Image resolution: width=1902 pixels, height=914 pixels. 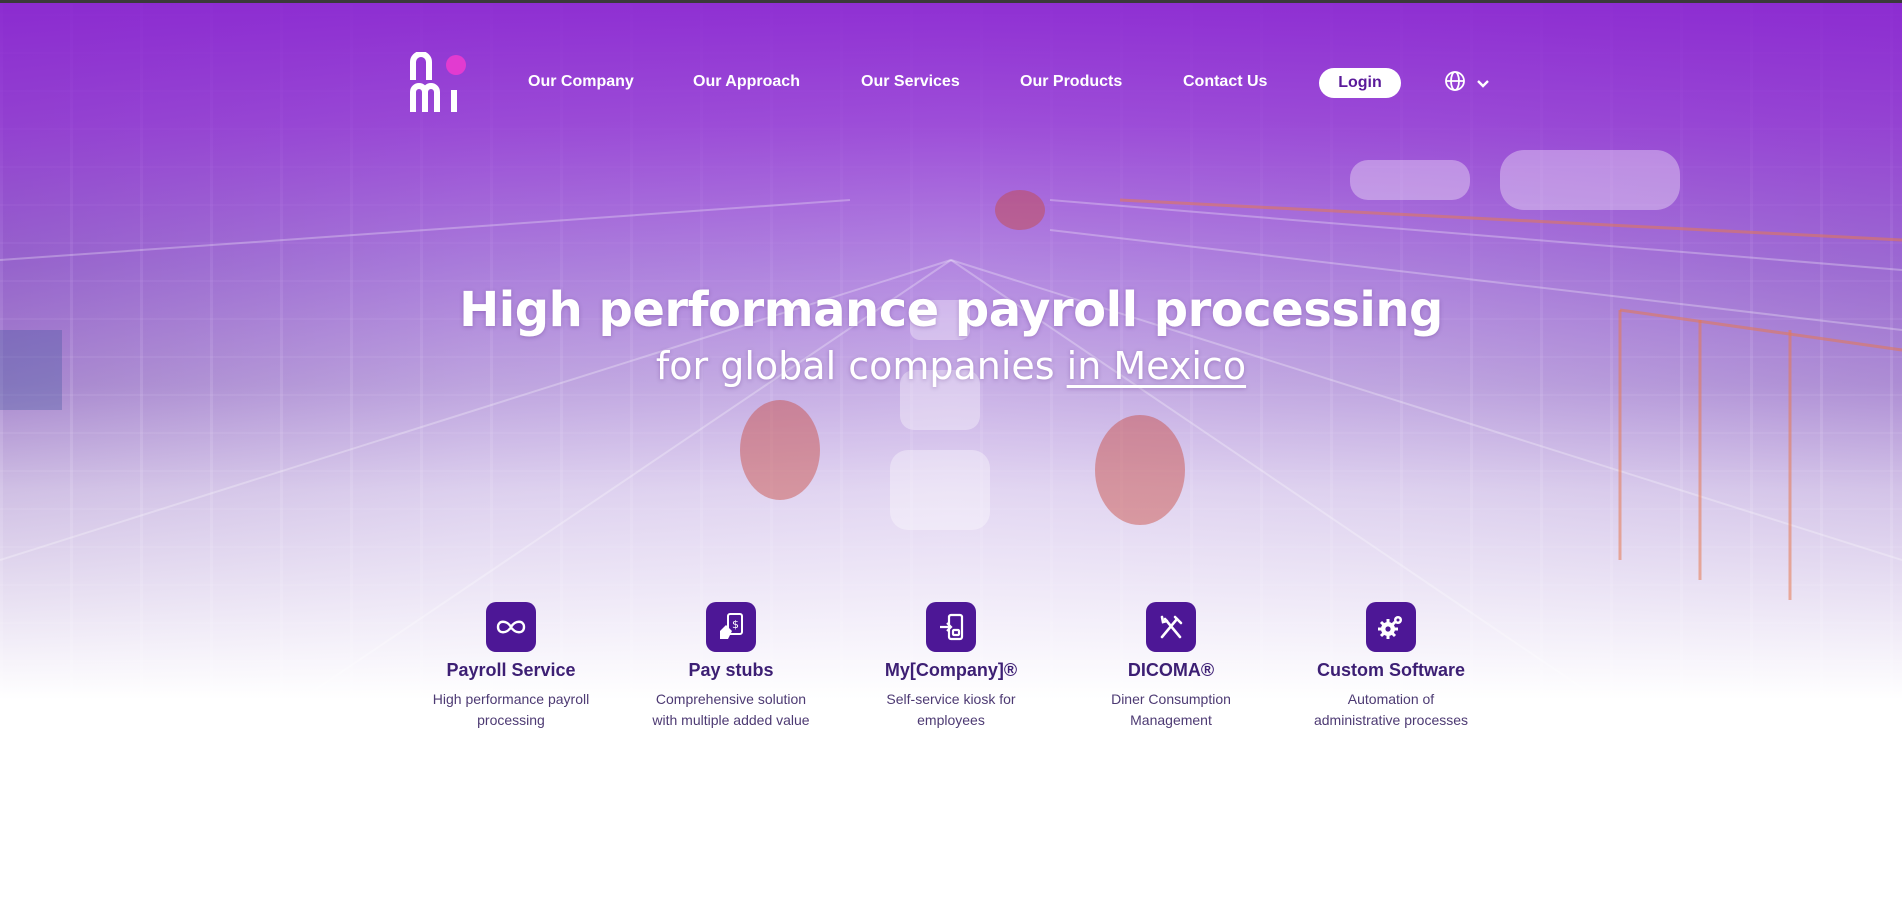 What do you see at coordinates (1391, 699) in the screenshot?
I see `service-desc-line: Automation of` at bounding box center [1391, 699].